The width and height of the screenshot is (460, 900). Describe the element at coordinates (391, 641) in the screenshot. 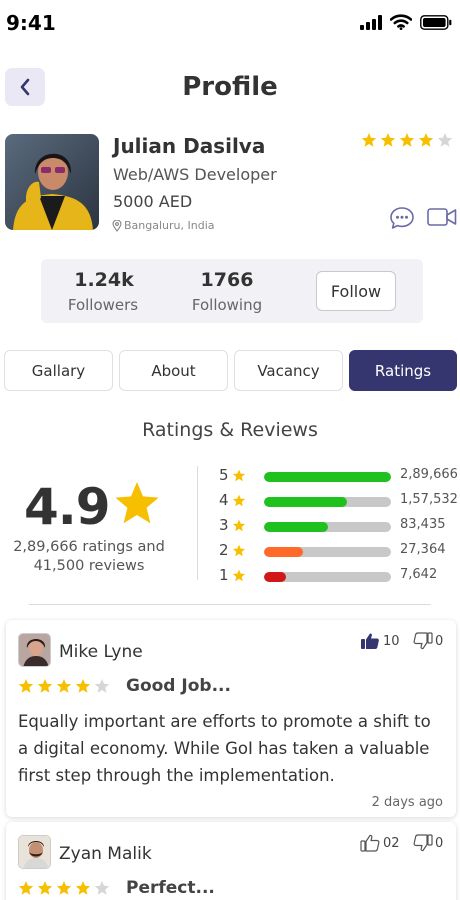

I see `like-count: 10` at that location.